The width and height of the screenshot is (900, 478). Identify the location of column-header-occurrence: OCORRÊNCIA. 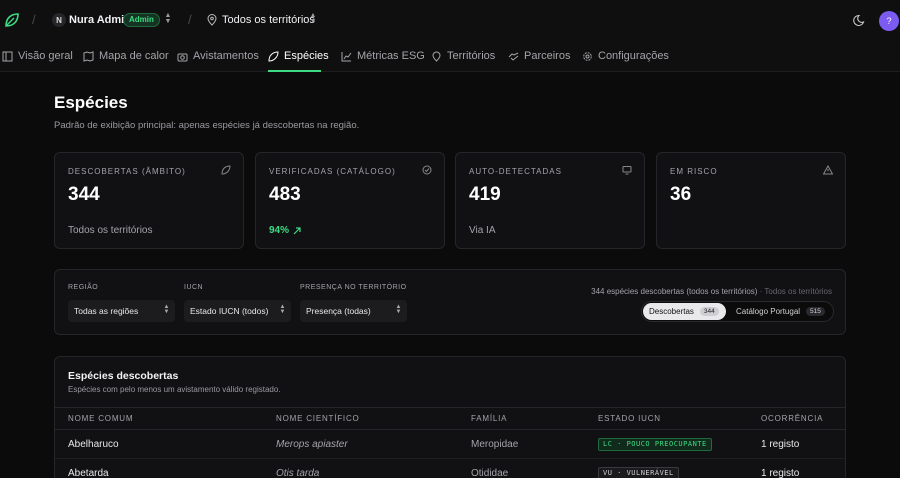
(792, 418).